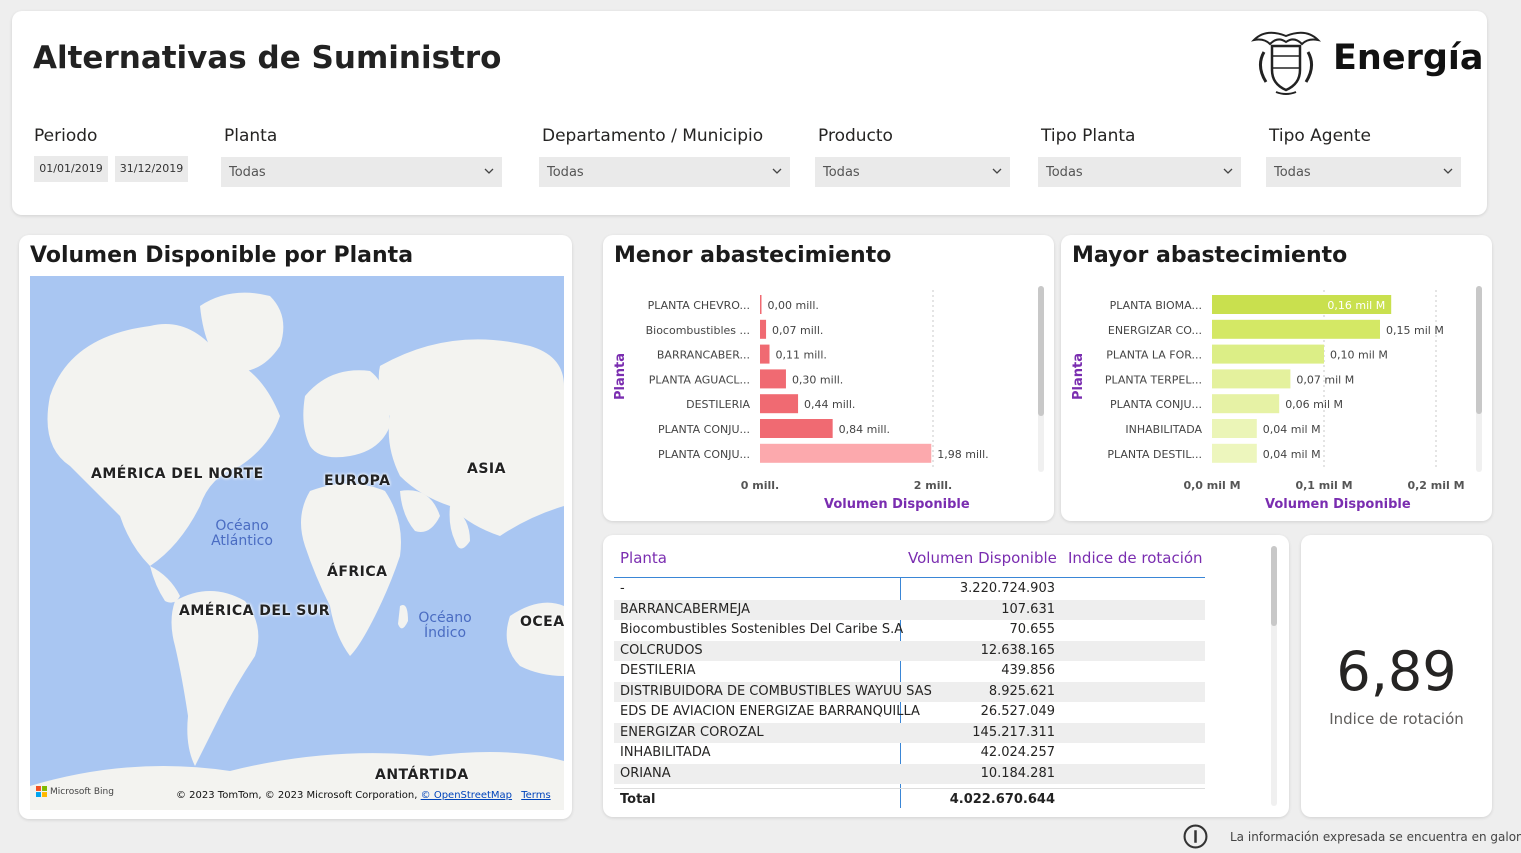  What do you see at coordinates (357, 572) in the screenshot?
I see `map-label-africa: ÁFRICA` at bounding box center [357, 572].